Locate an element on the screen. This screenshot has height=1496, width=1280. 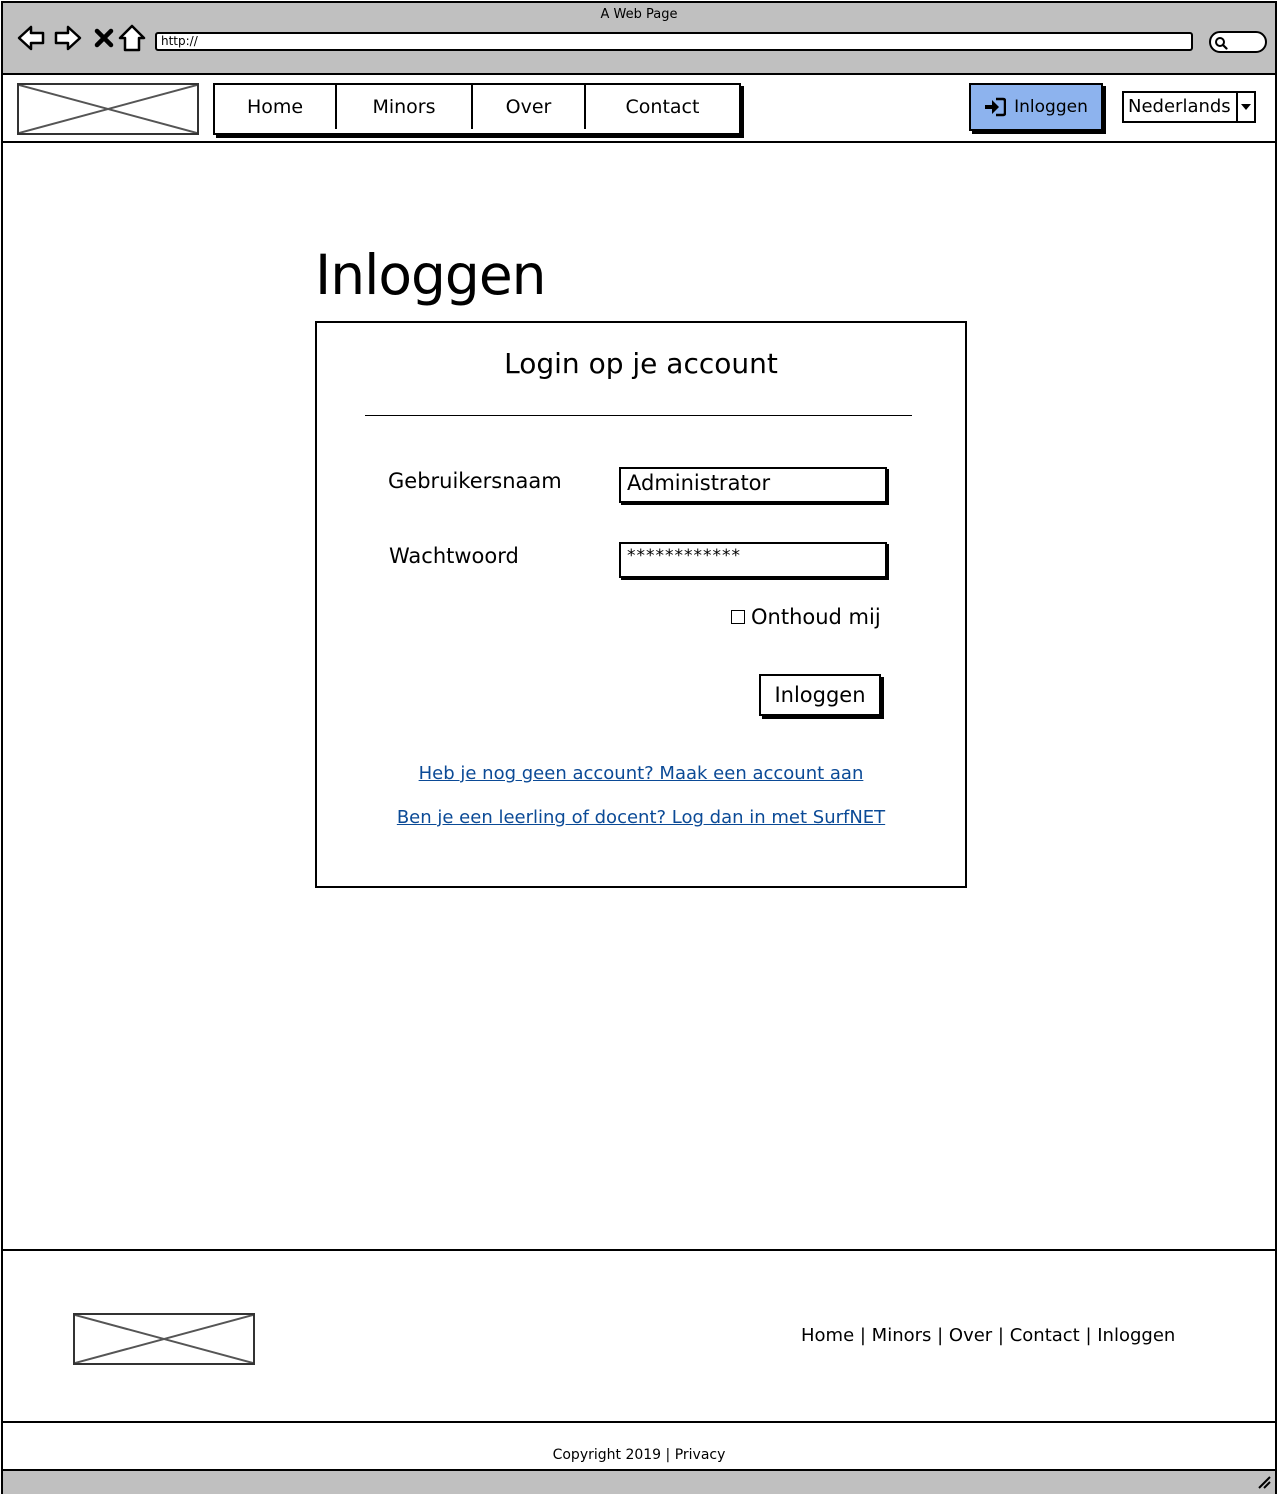
language-value: Nederlands is located at coordinates (1179, 106).